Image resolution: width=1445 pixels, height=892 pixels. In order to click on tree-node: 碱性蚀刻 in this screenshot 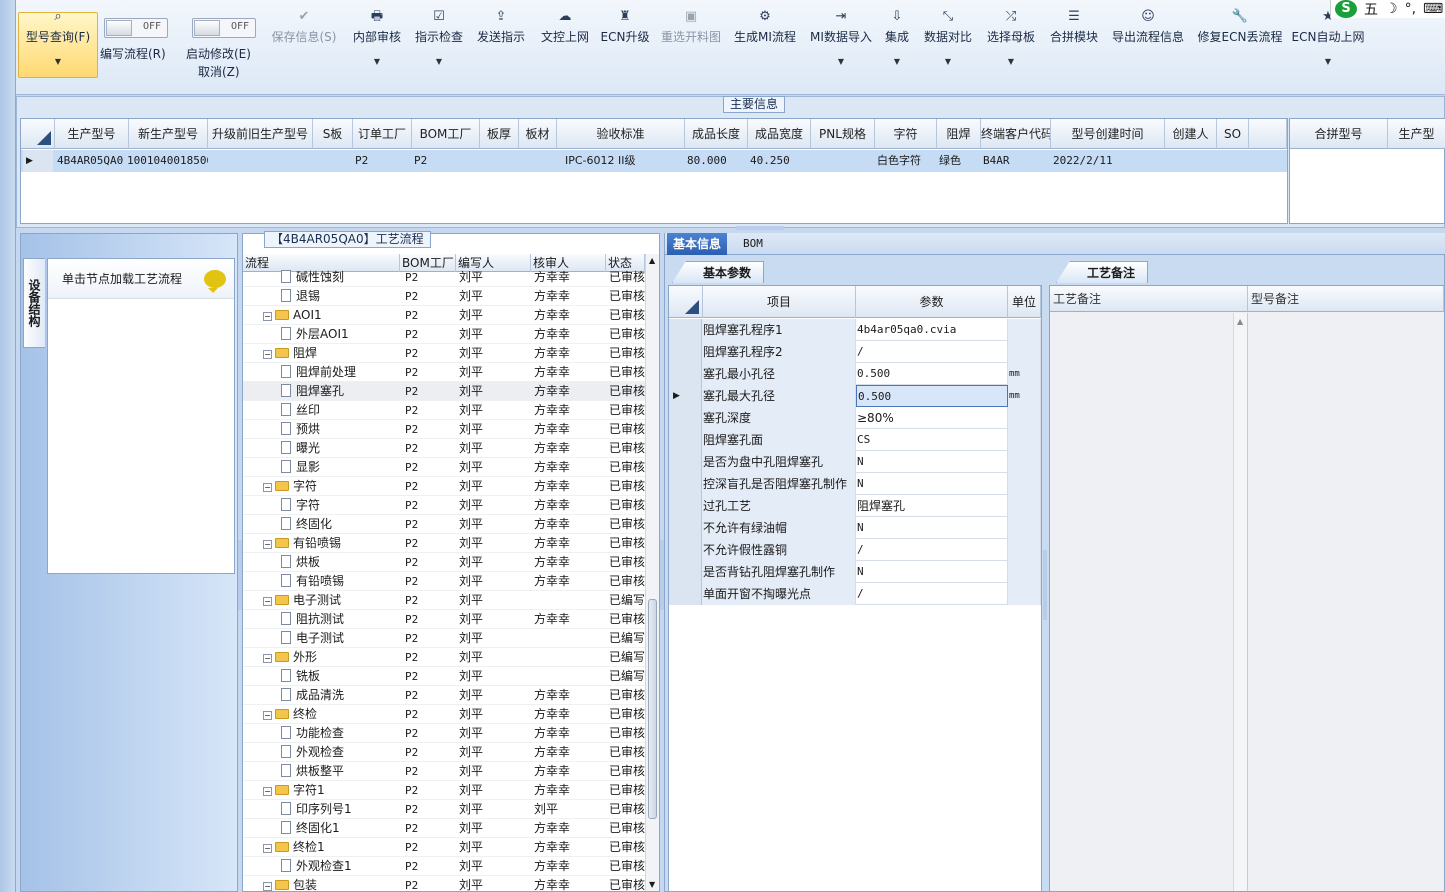, I will do `click(340, 277)`.